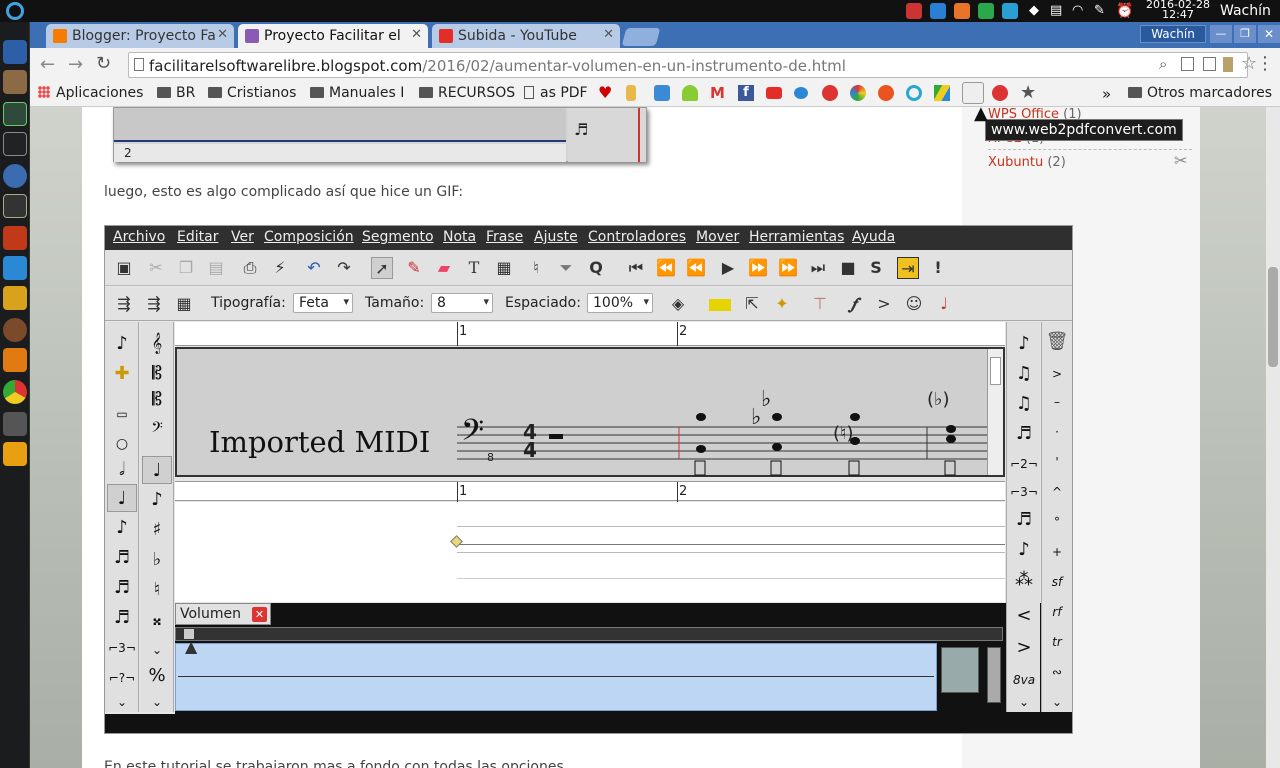 This screenshot has height=768, width=1280. Describe the element at coordinates (1057, 432) in the screenshot. I see `staccato-icon: ·` at that location.